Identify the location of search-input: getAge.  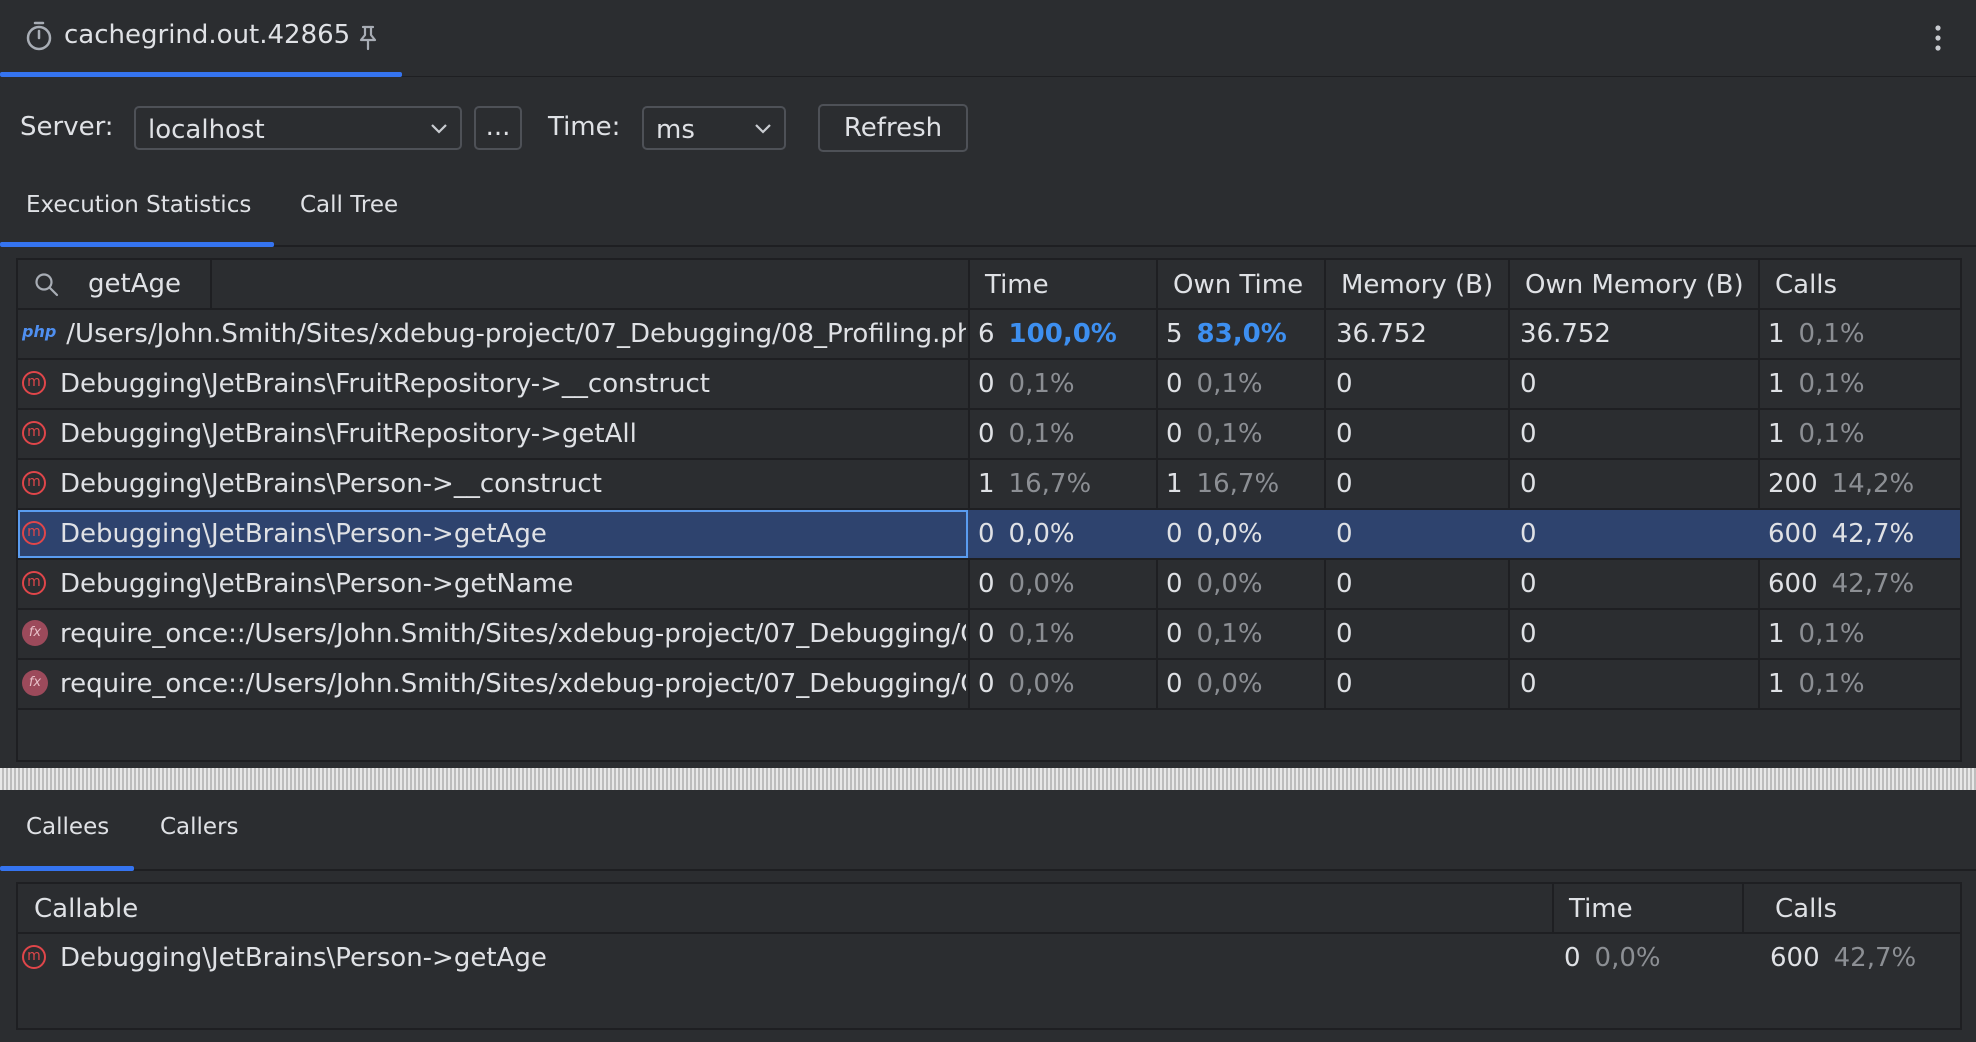
(134, 284).